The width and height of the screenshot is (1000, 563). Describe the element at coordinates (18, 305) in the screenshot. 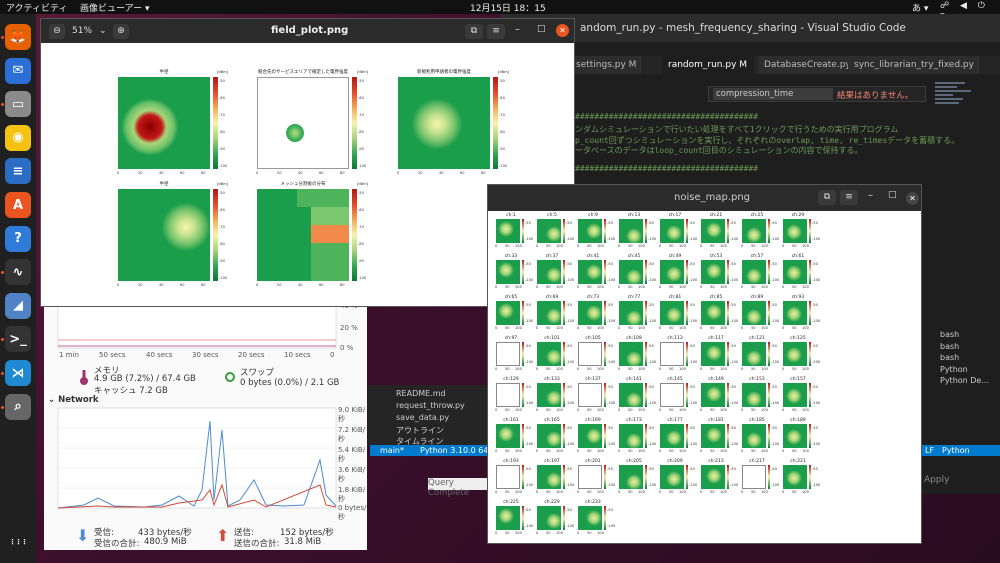

I see `wireshark-icon: ◢` at that location.